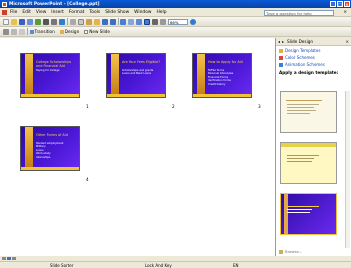  I want to click on design-templates-link: Design Templates, so click(315, 50).